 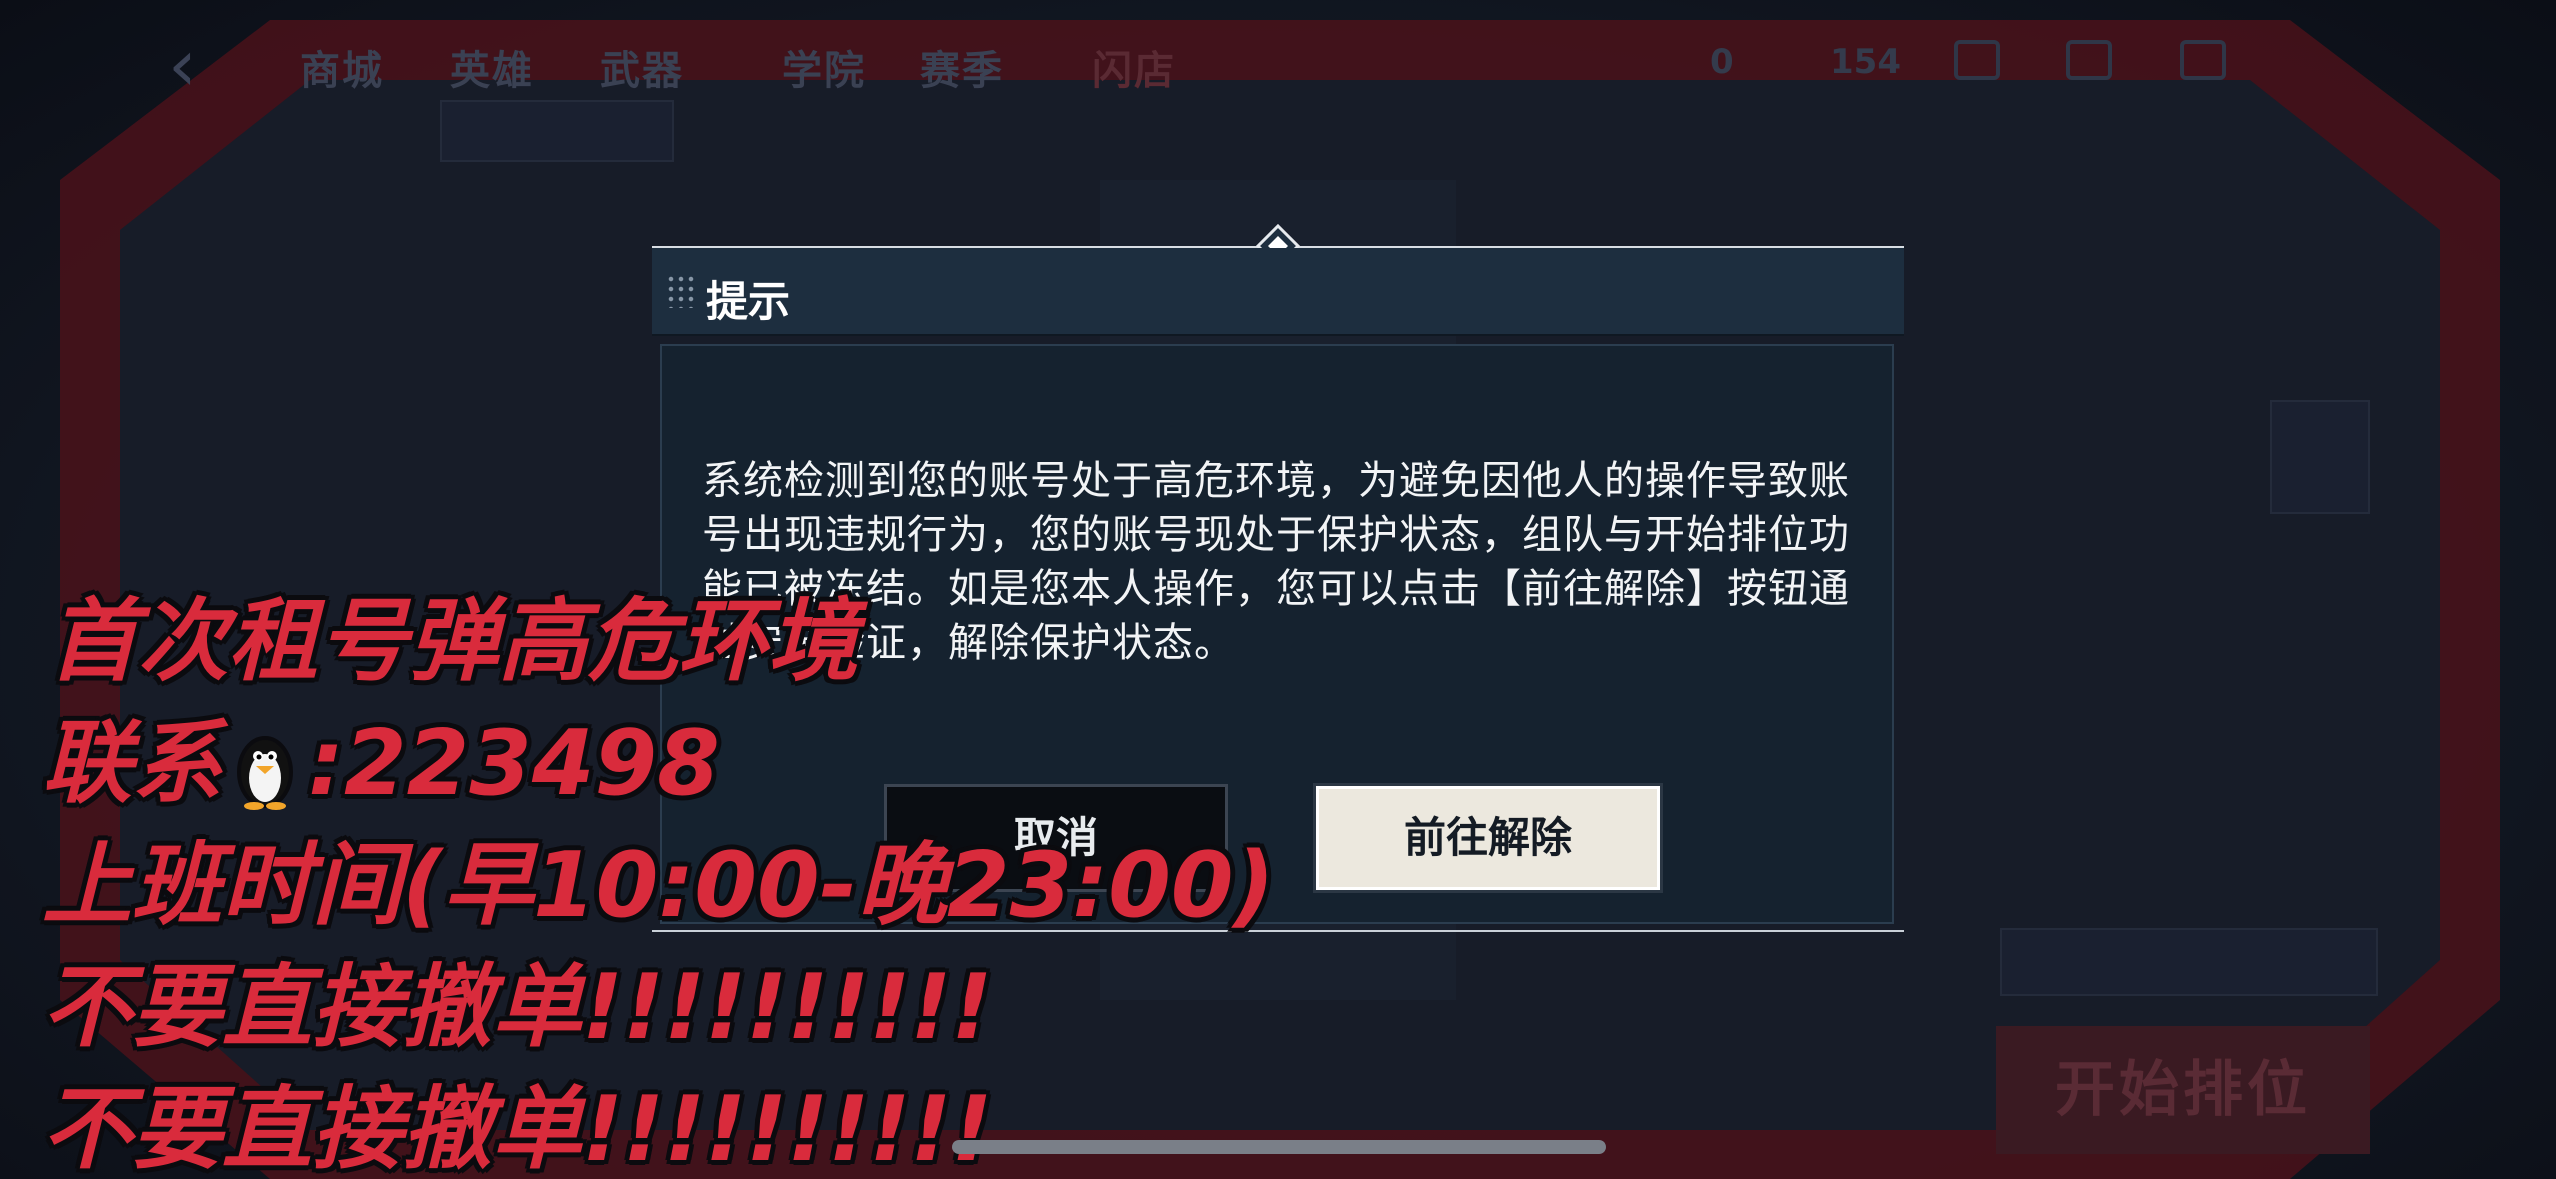 What do you see at coordinates (681, 291) in the screenshot?
I see `grip-dots-icon` at bounding box center [681, 291].